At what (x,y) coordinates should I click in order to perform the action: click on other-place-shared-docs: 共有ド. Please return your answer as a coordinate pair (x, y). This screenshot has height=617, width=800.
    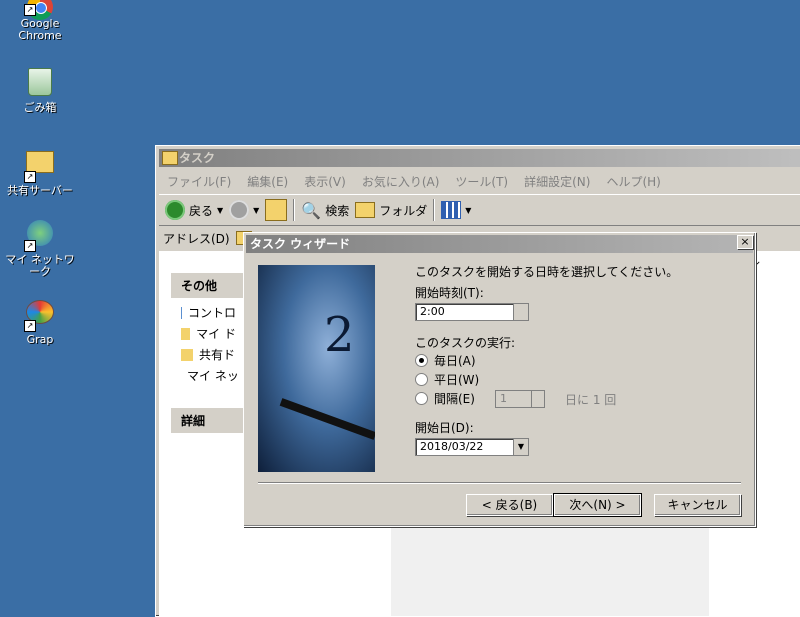
    Looking at the image, I should click on (208, 354).